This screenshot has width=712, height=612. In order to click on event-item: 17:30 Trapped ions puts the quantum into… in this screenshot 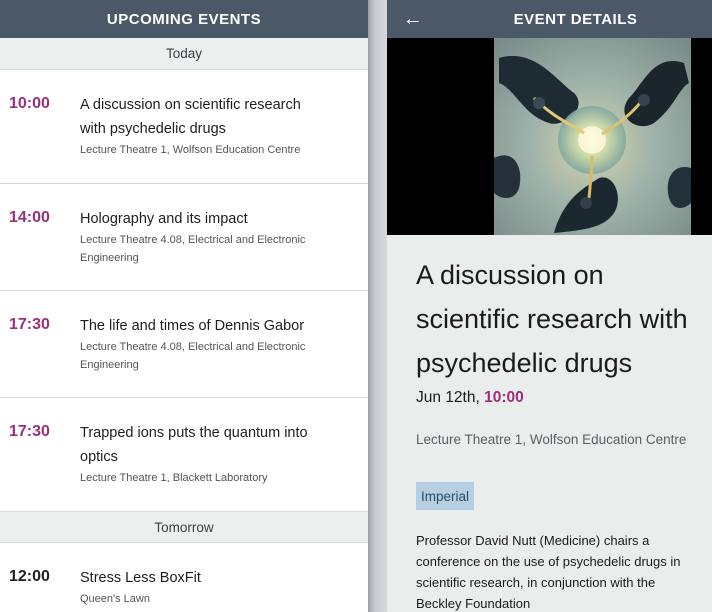, I will do `click(184, 454)`.